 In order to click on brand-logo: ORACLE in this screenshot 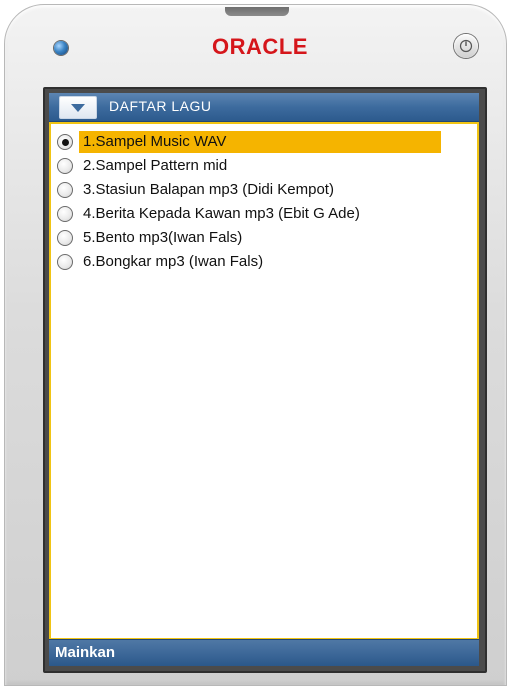, I will do `click(260, 46)`.